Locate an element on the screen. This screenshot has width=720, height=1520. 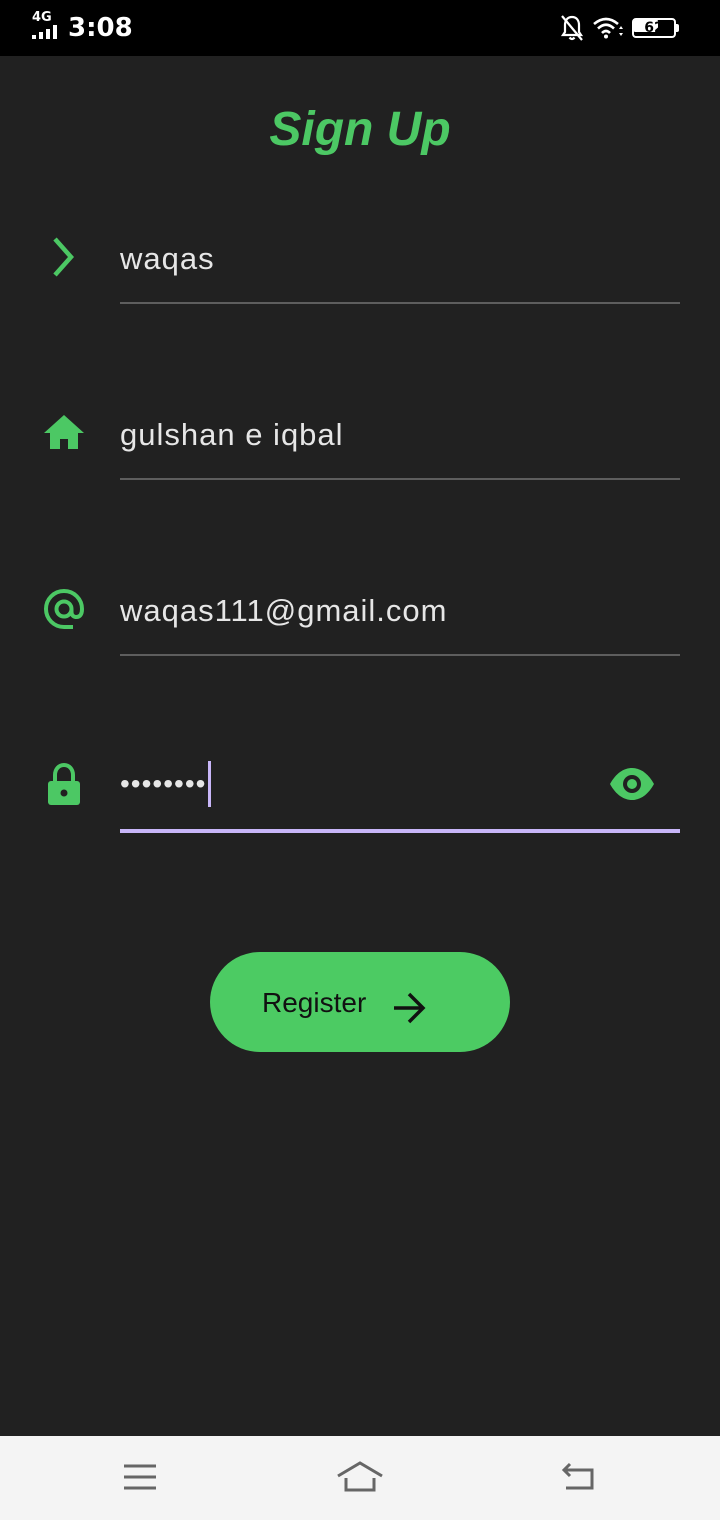
text-cursor is located at coordinates (210, 784).